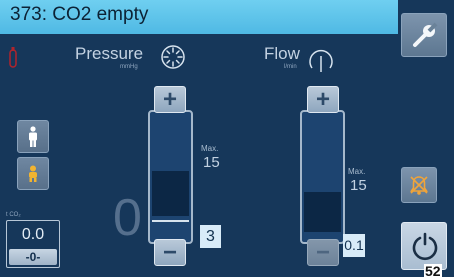 The height and width of the screenshot is (279, 454). Describe the element at coordinates (199, 17) in the screenshot. I see `title-bar: 373: CO2 empty` at that location.